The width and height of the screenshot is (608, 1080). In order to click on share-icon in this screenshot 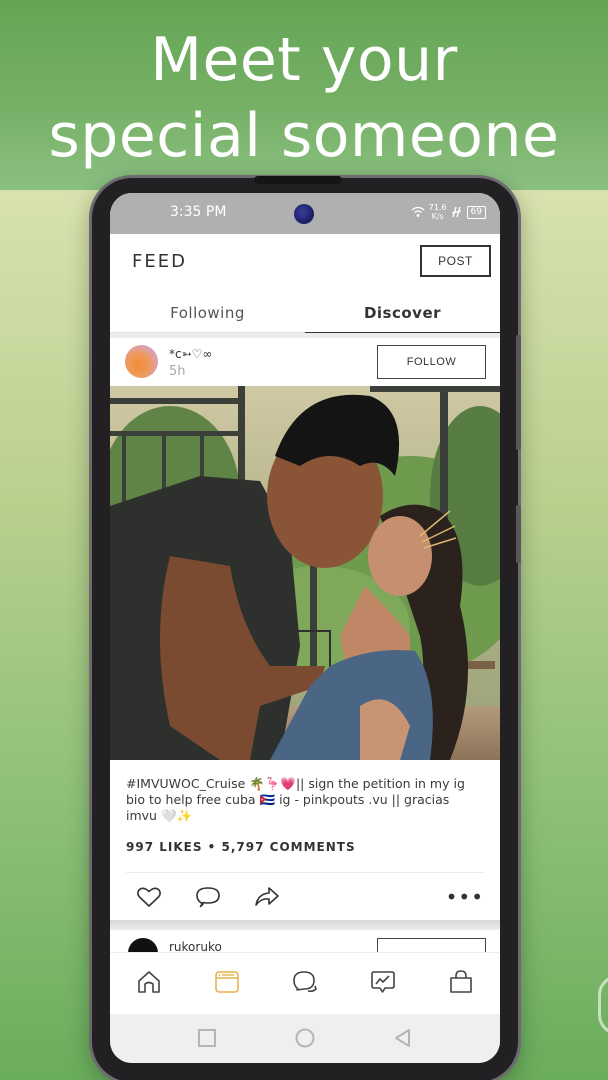, I will do `click(267, 897)`.